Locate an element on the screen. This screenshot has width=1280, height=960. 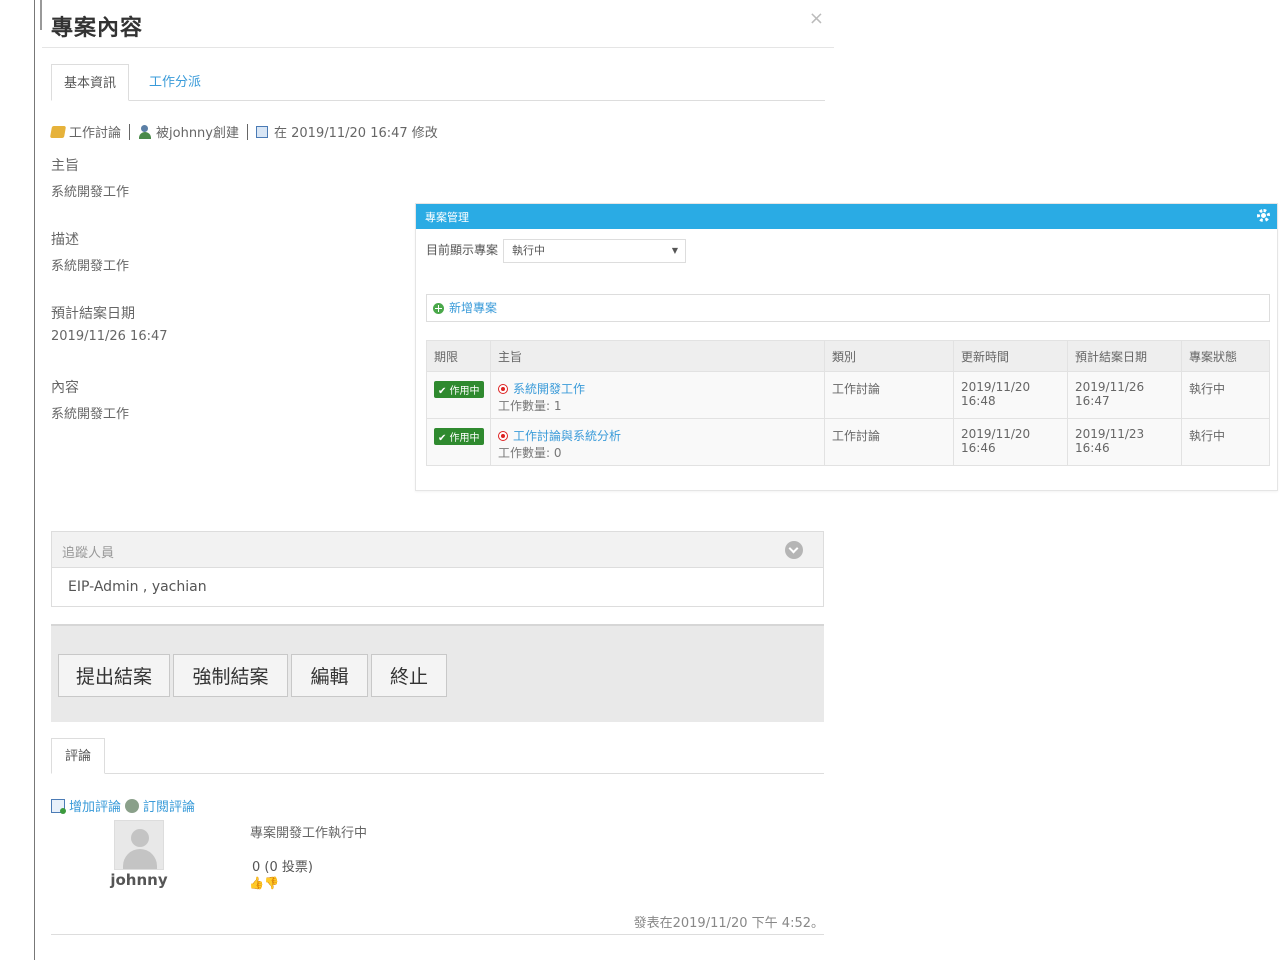
subject-value: 系統開發工作 is located at coordinates (90, 192).